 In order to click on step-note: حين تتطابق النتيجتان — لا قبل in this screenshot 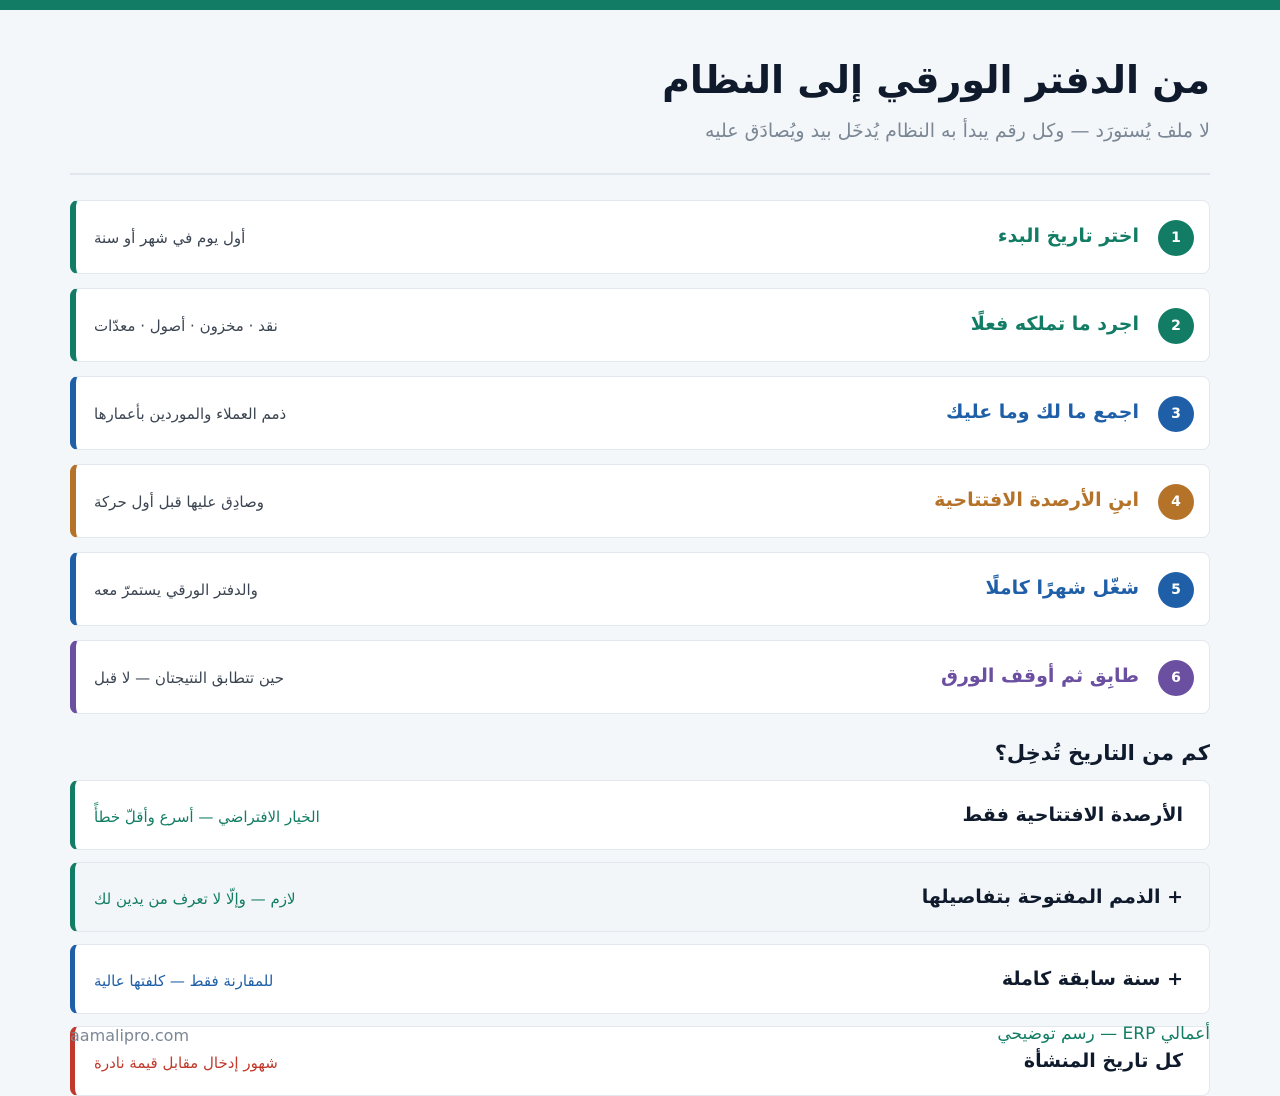, I will do `click(189, 678)`.